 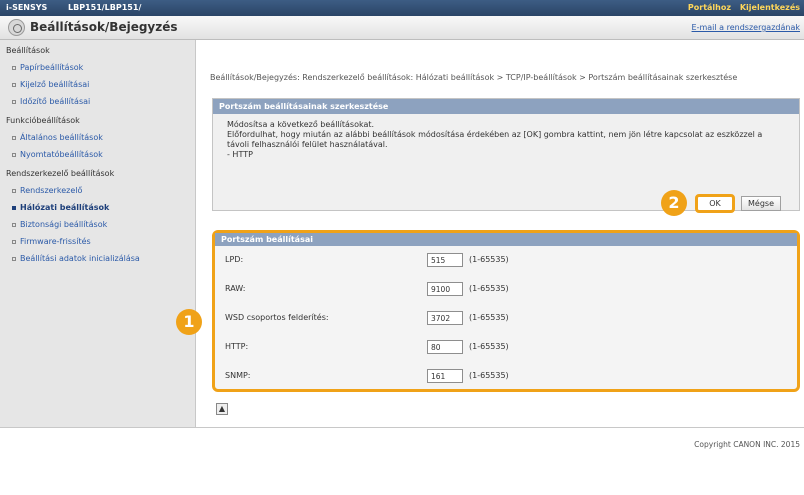 I want to click on wsd-label: WSD csoportos felderítés:, so click(x=277, y=317).